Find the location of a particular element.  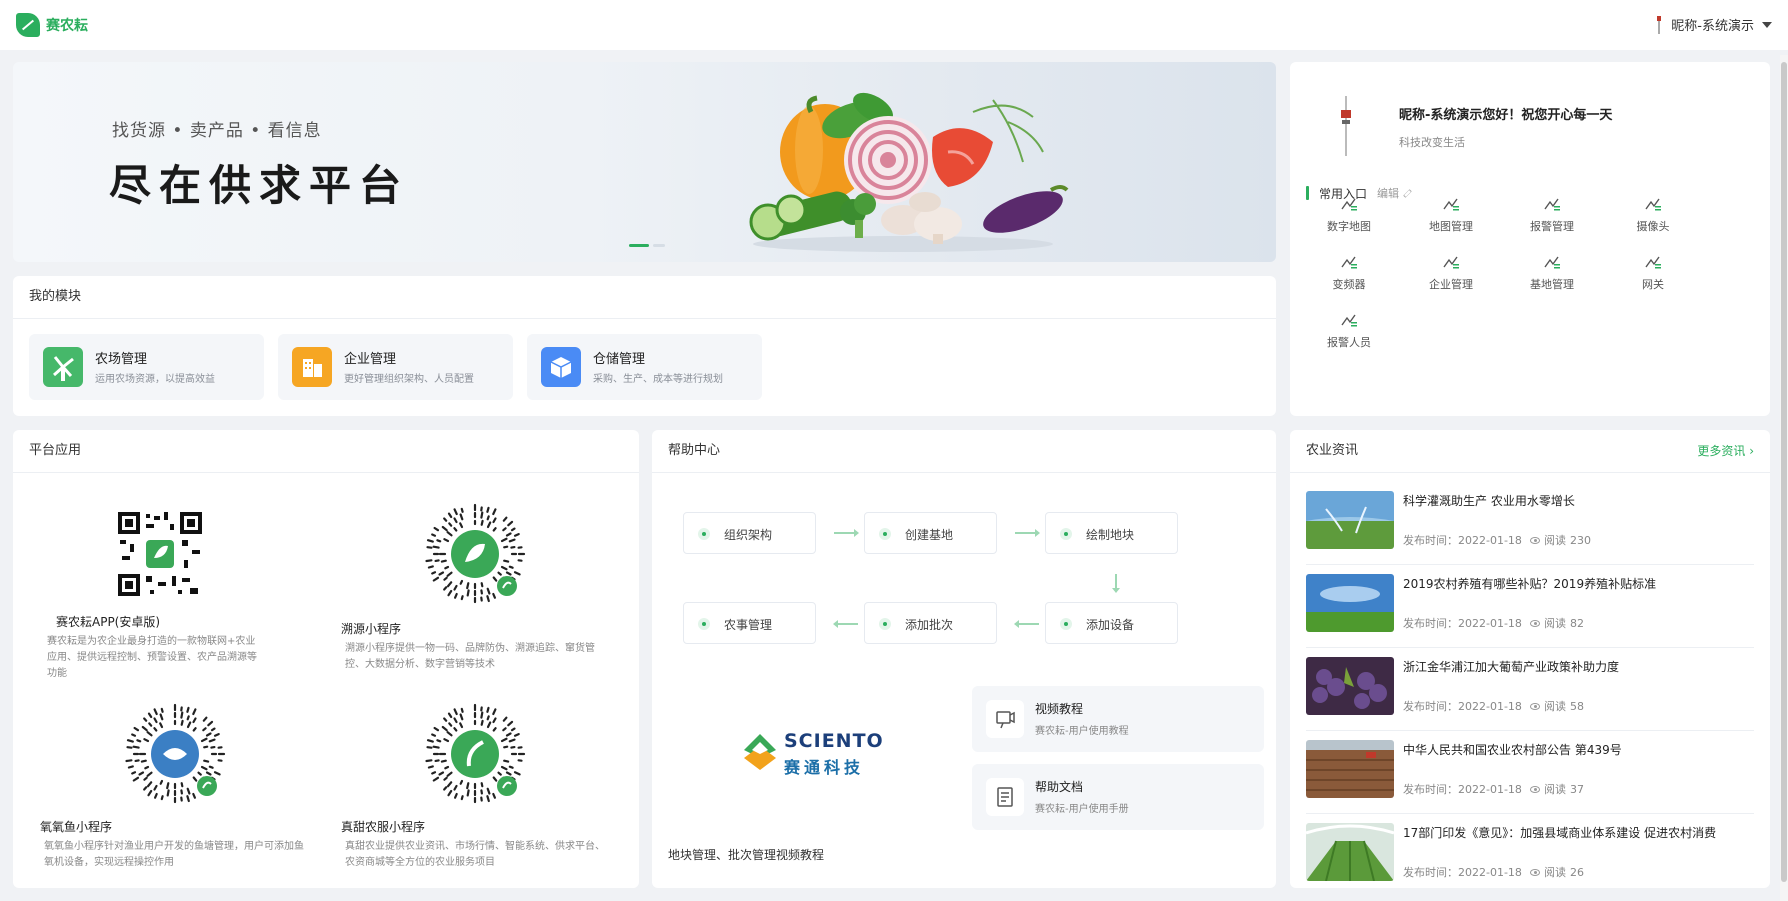

avatar is located at coordinates (1659, 24).